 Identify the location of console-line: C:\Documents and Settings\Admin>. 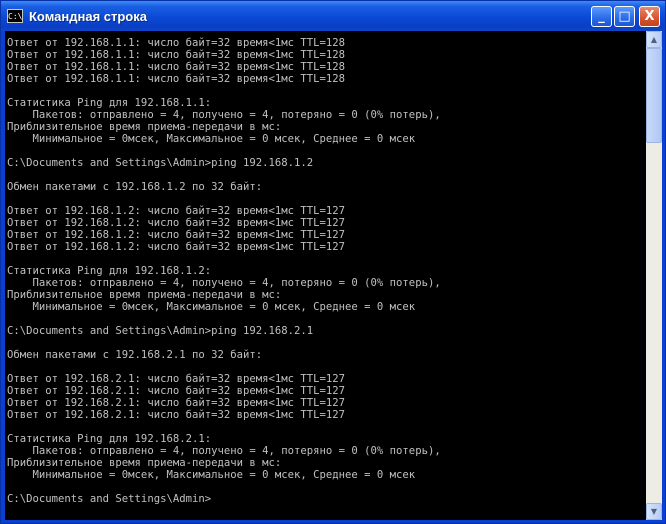
(109, 499).